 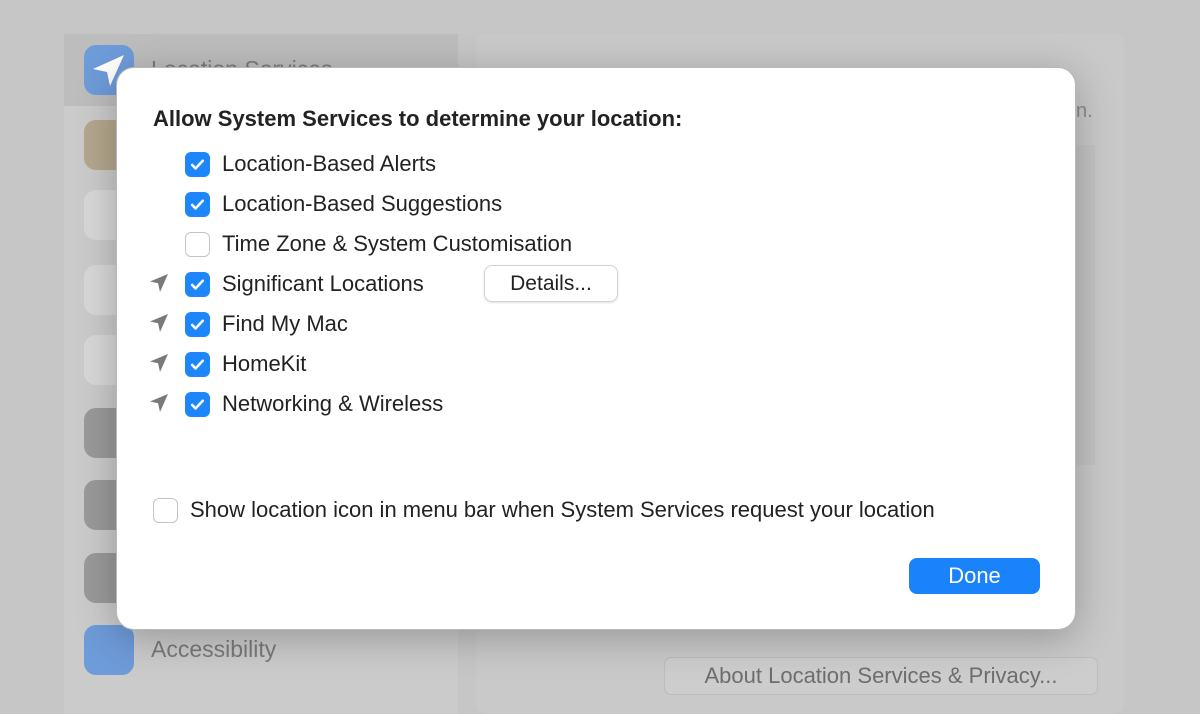 What do you see at coordinates (165, 510) in the screenshot?
I see `menu-bar-option-checkbox` at bounding box center [165, 510].